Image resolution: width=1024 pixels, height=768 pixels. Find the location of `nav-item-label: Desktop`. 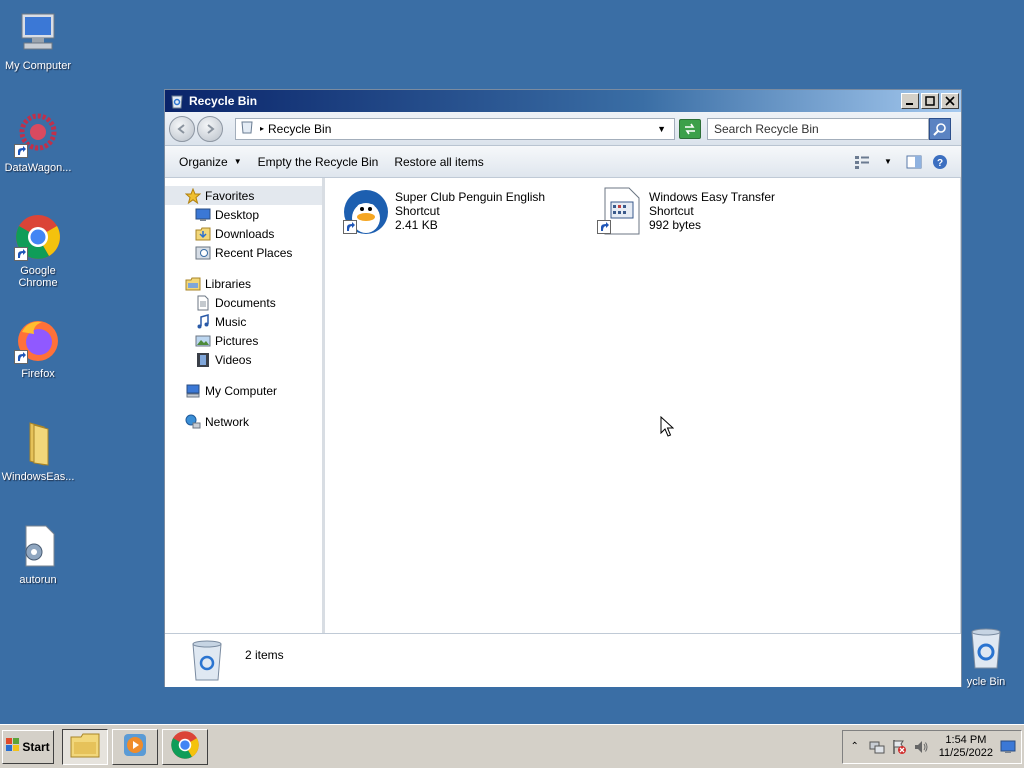

nav-item-label: Desktop is located at coordinates (237, 214).